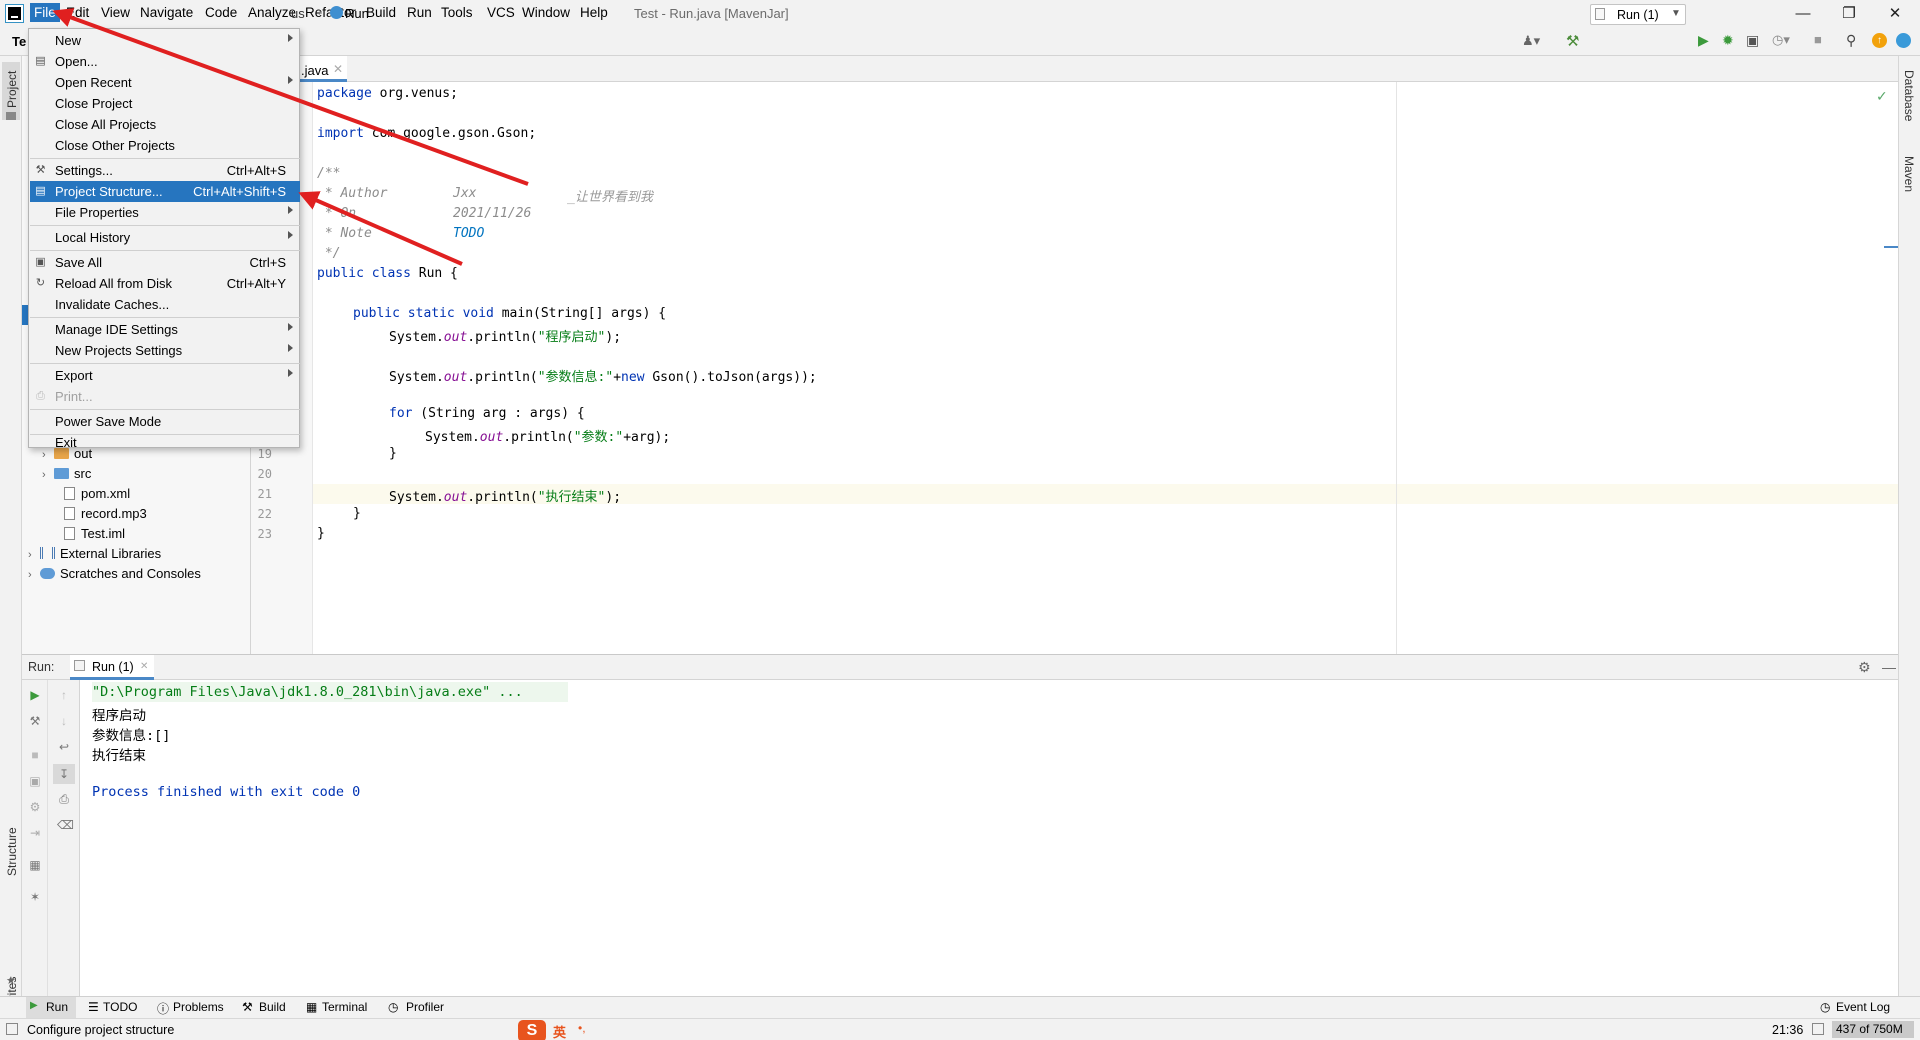  Describe the element at coordinates (1864, 667) in the screenshot. I see `gear-icon: ⚙` at that location.